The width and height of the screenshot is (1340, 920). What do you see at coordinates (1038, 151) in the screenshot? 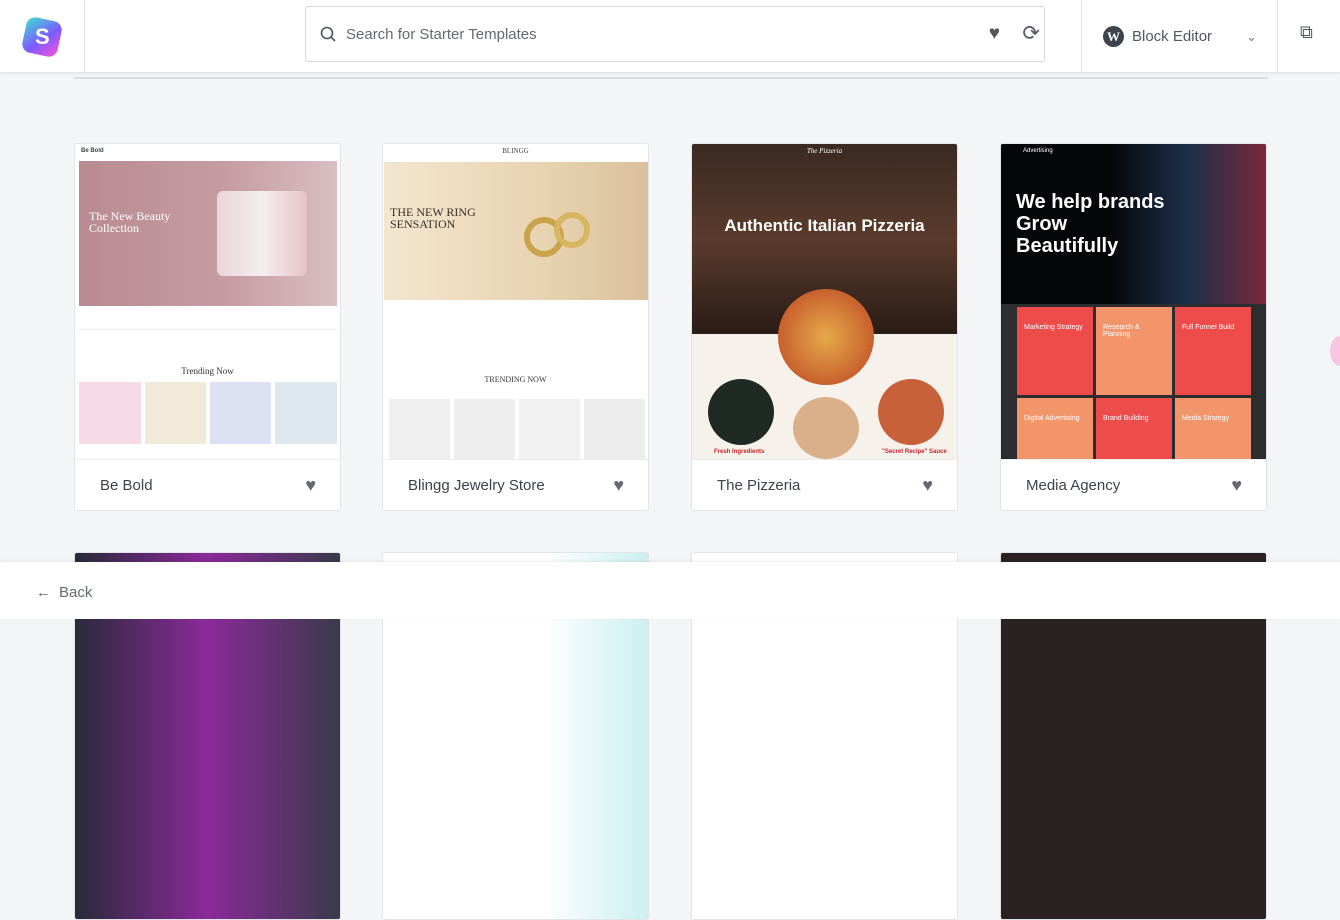
I see `thumb-brand: Advertising` at bounding box center [1038, 151].